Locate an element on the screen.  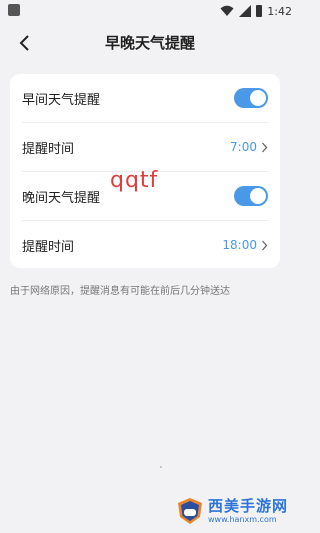
morning-time-row: 提醒时间 7:00 is located at coordinates (145, 147).